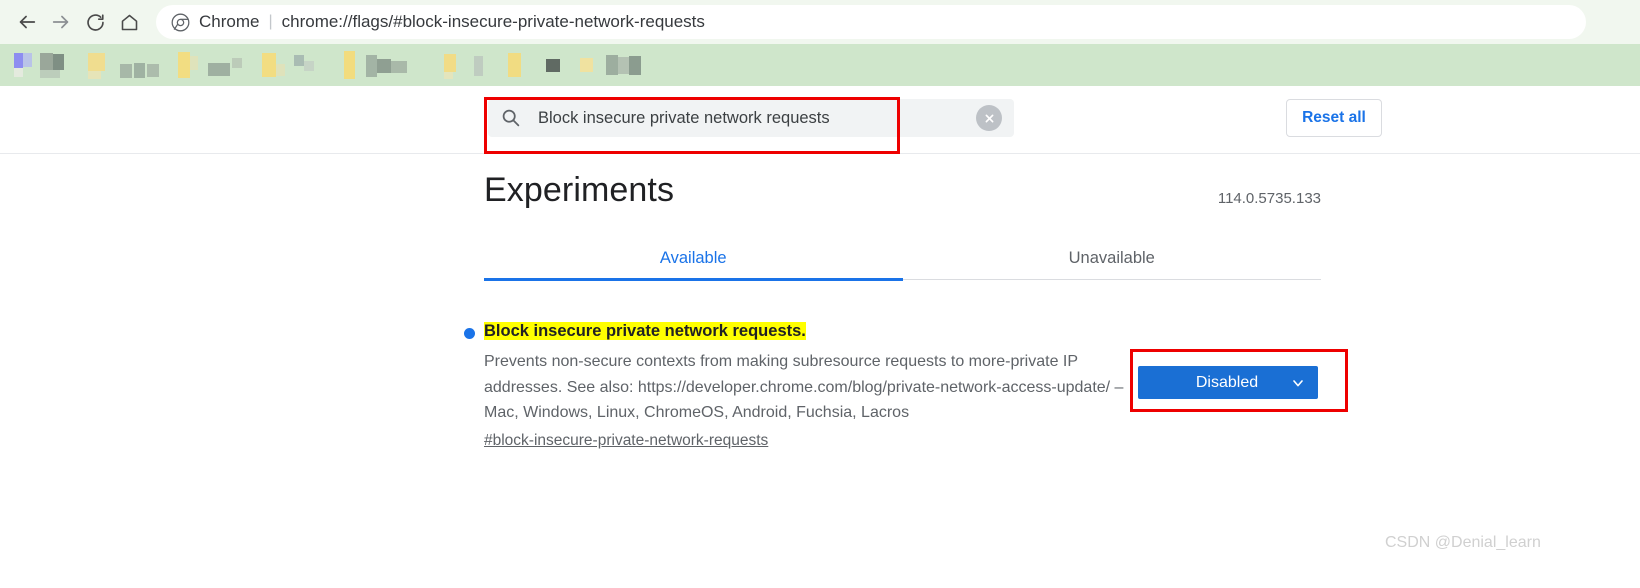  I want to click on reload-button, so click(95, 22).